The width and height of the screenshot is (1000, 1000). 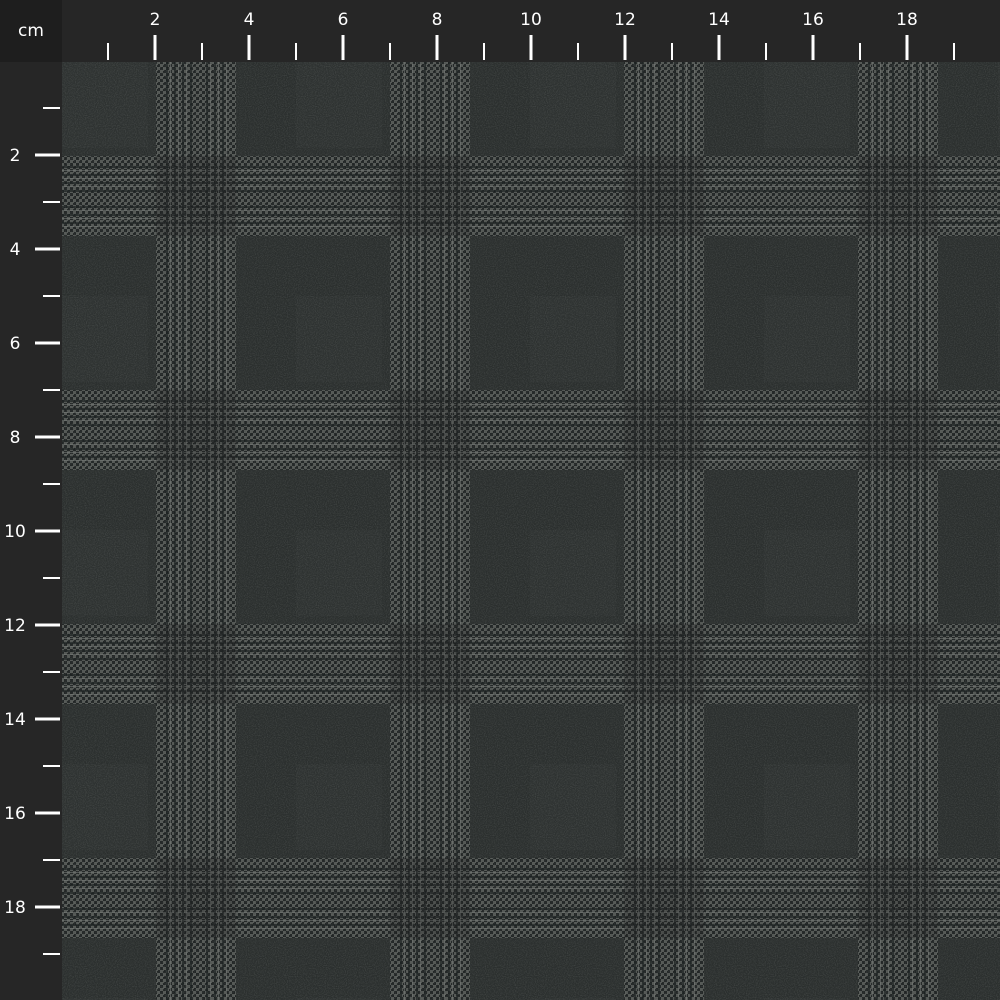 I want to click on left-ruler-label: 18, so click(x=15, y=908).